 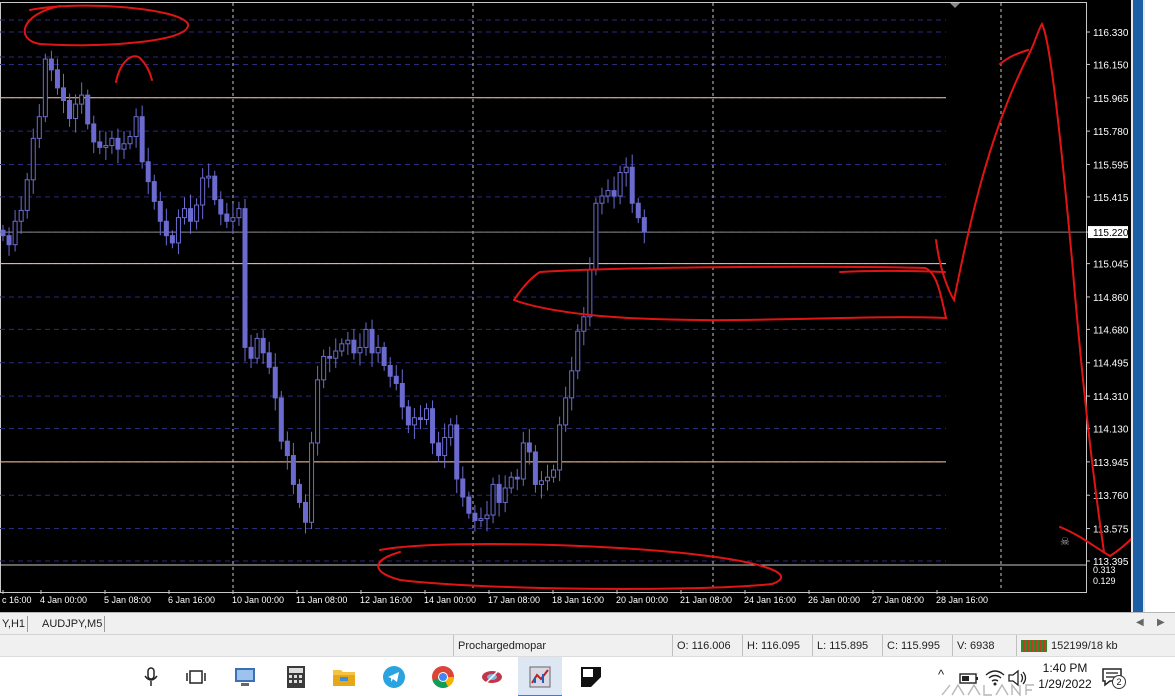 I want to click on time-axis-label: 11 Jan 08:00, so click(x=321, y=600).